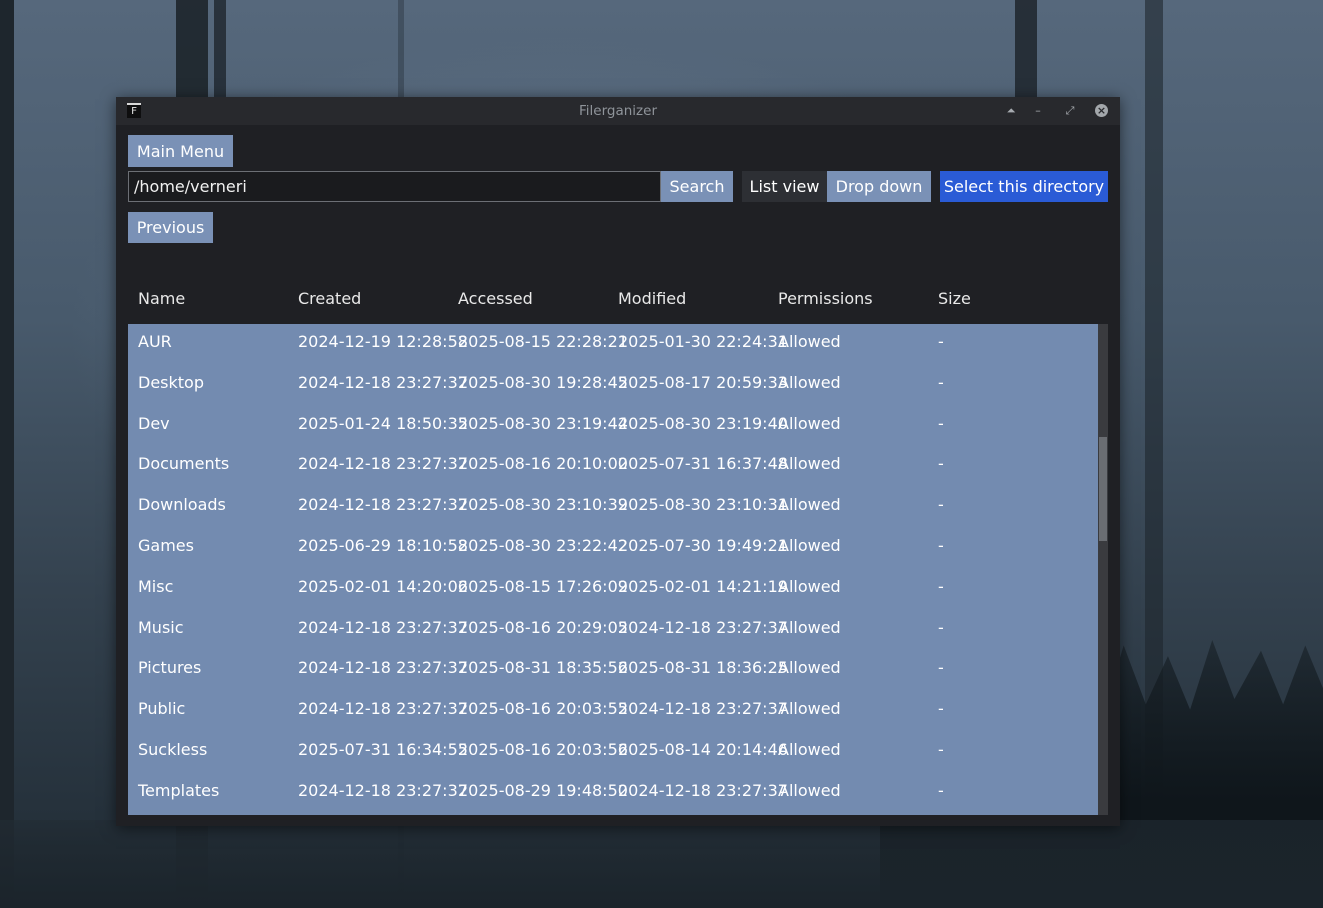 This screenshot has height=908, width=1323. Describe the element at coordinates (1103, 569) in the screenshot. I see `scrollbar` at that location.